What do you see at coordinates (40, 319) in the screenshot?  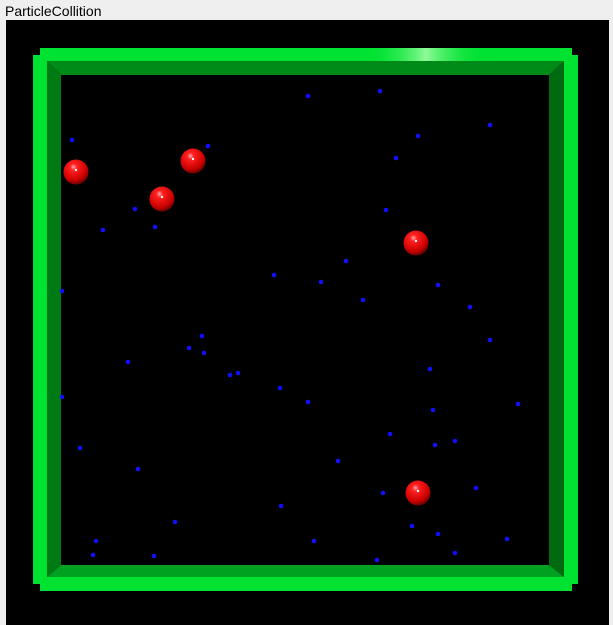 I see `wall-left-outer` at bounding box center [40, 319].